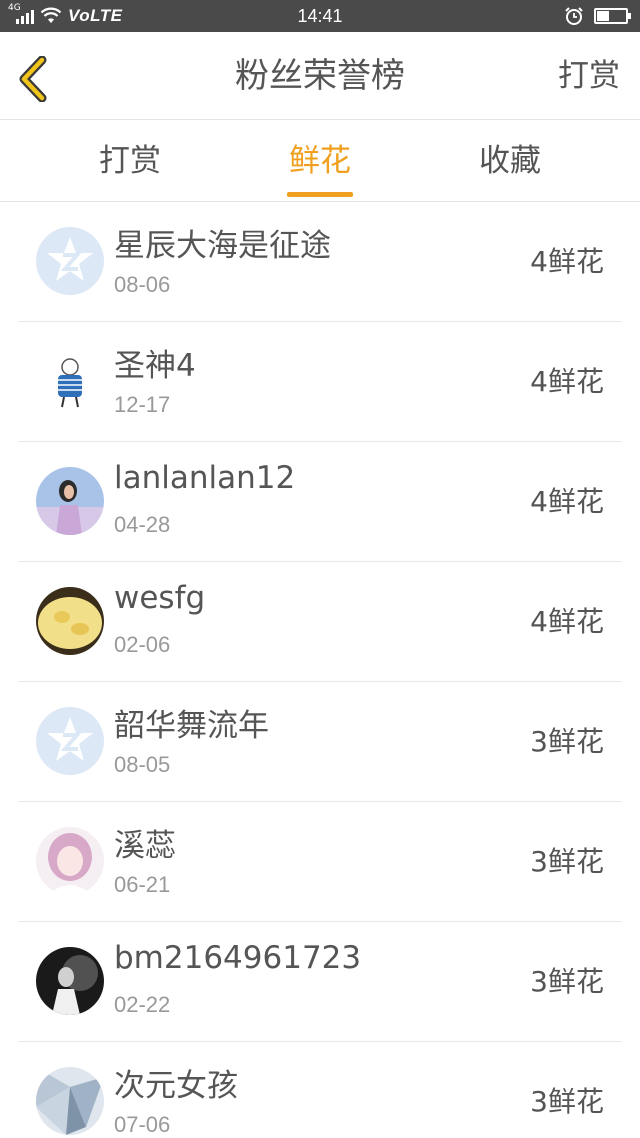  I want to click on crystal-icon, so click(70, 1101).